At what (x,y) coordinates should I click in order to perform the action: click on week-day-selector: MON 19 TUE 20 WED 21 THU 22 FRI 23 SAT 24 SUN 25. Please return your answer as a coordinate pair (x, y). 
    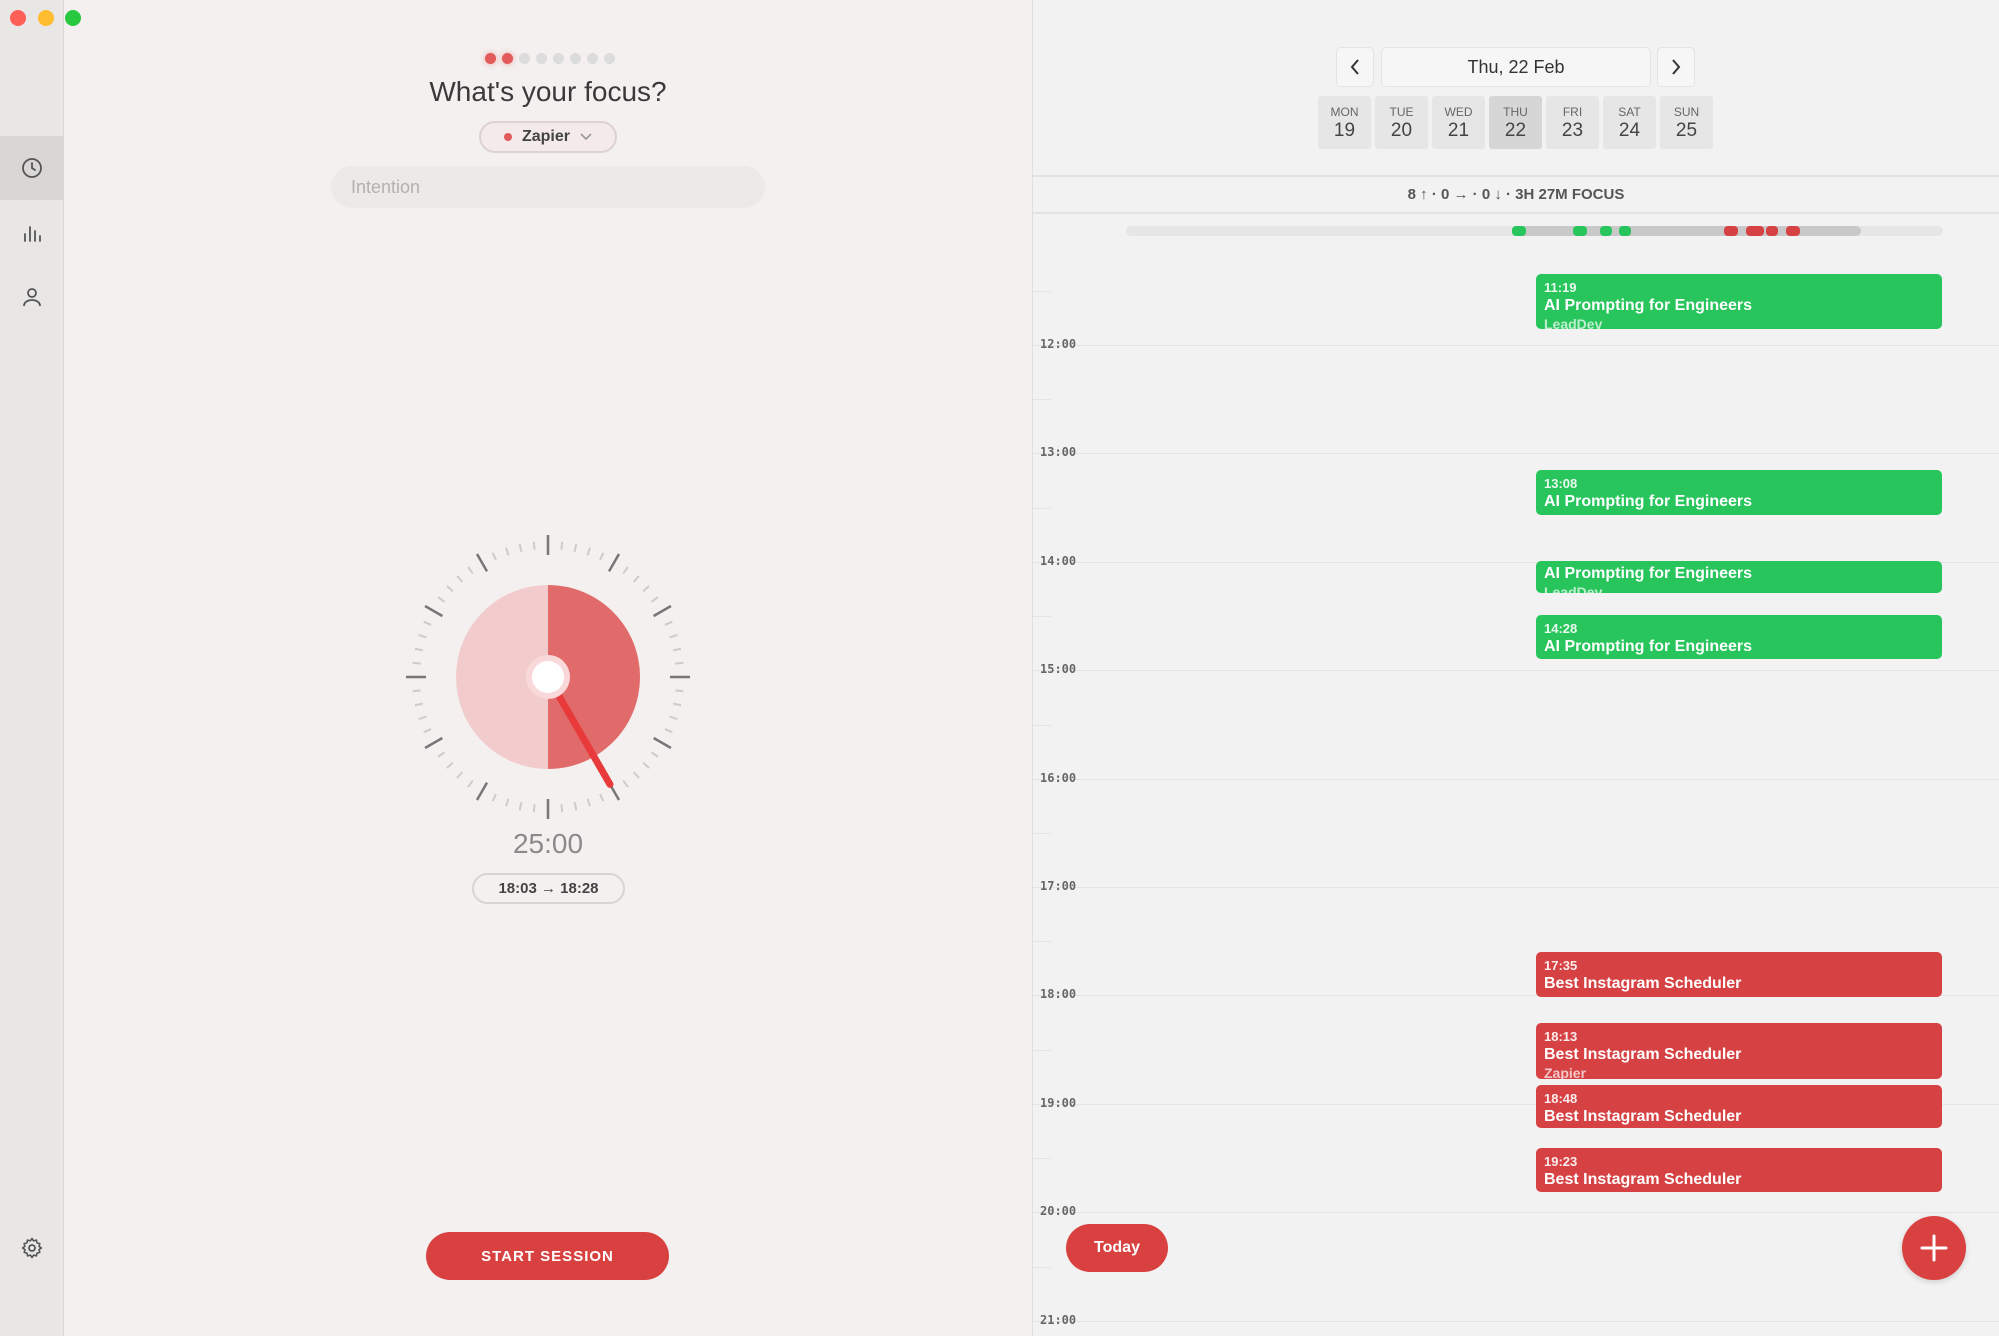
    Looking at the image, I should click on (1515, 122).